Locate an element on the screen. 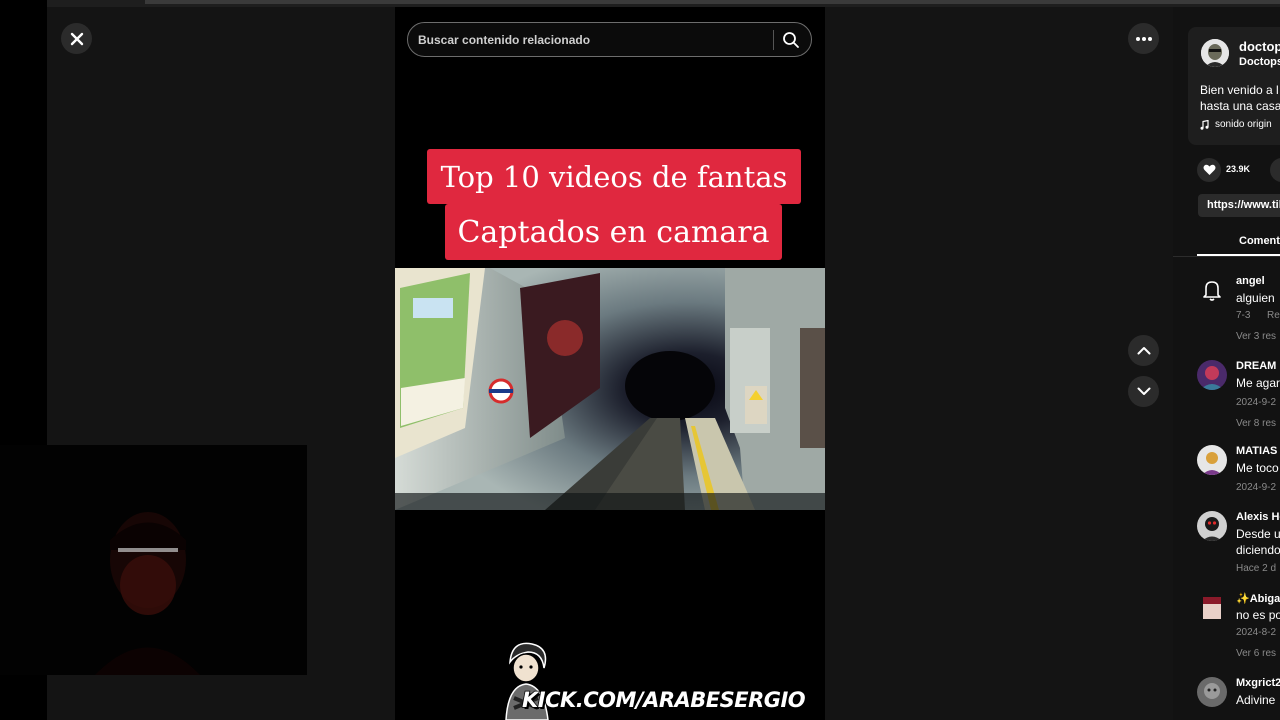 Image resolution: width=1280 pixels, height=720 pixels. browser-top-strip is located at coordinates (640, 3).